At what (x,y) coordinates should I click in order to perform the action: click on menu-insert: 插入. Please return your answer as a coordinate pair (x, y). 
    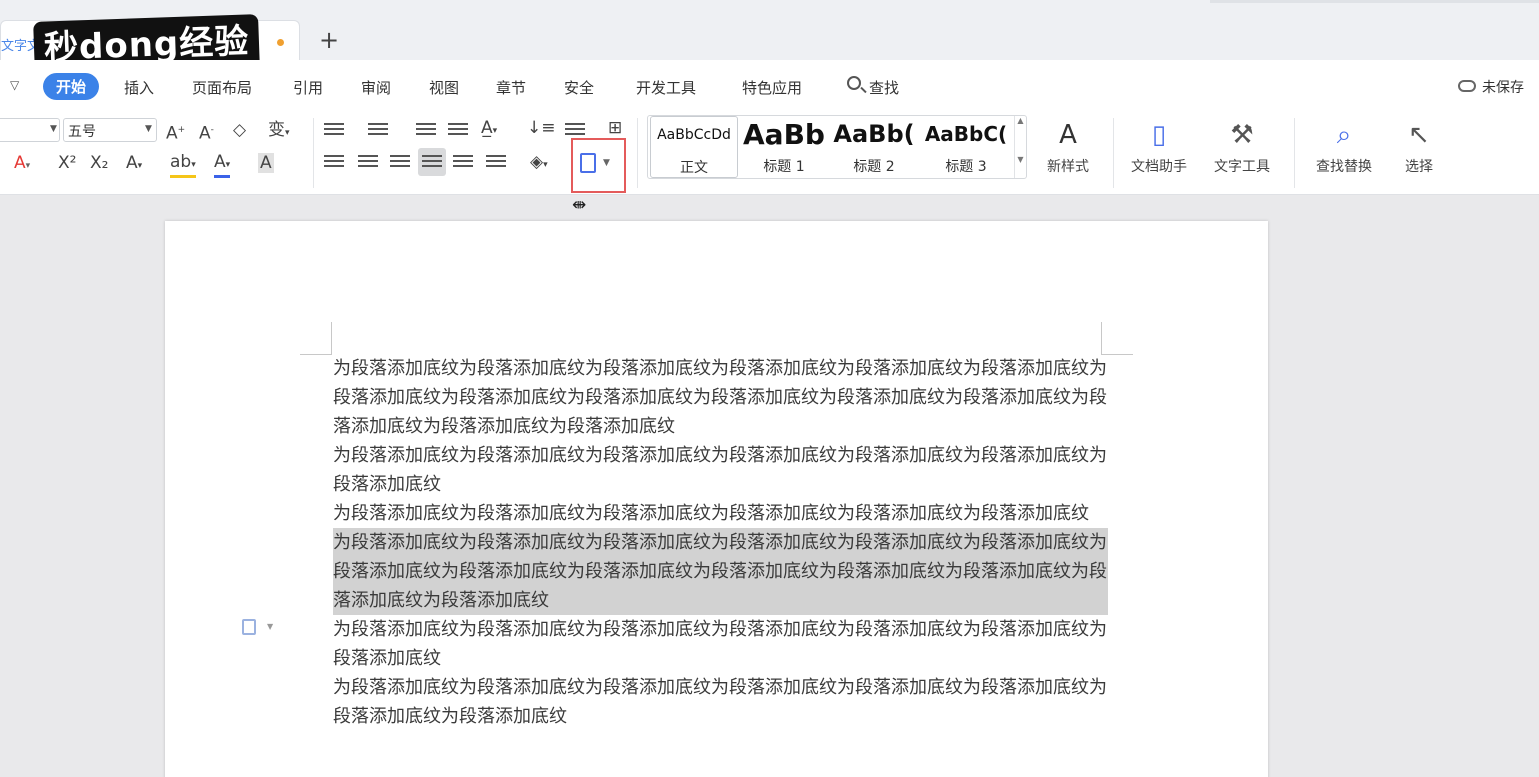
    Looking at the image, I should click on (139, 87).